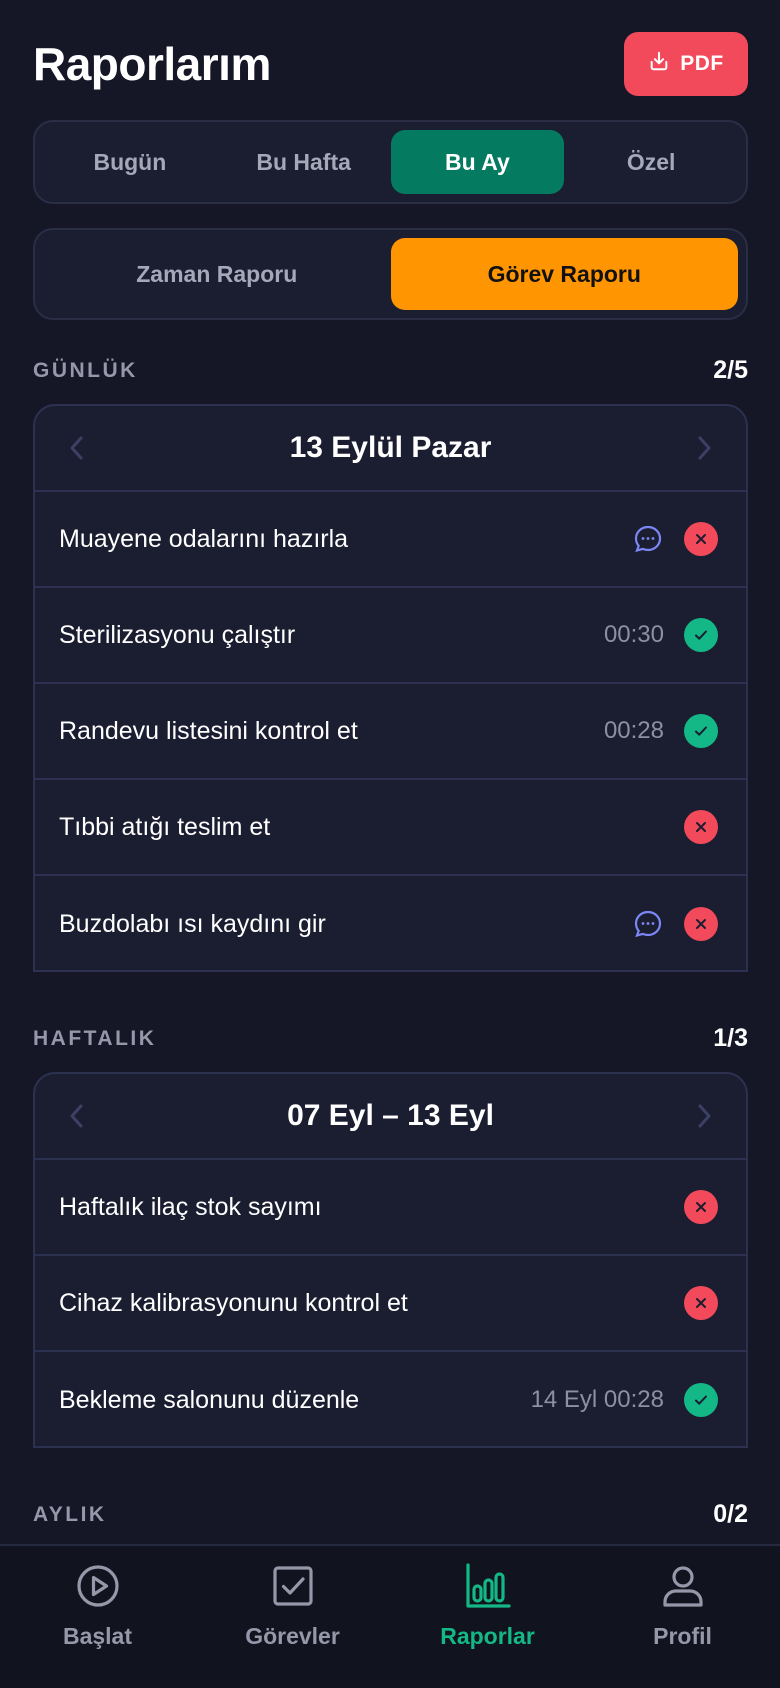 This screenshot has height=1688, width=780. I want to click on checkbox-icon, so click(293, 1588).